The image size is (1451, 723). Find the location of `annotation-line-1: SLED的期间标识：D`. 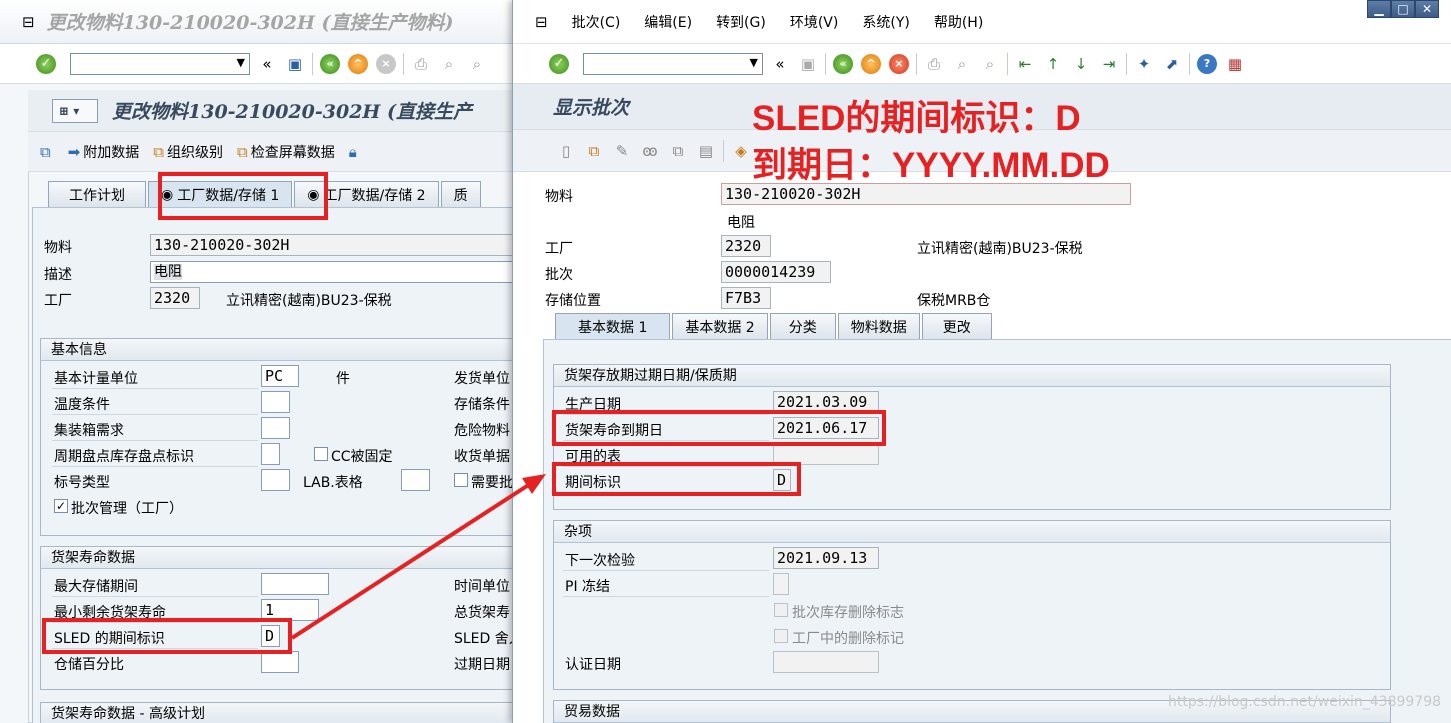

annotation-line-1: SLED的期间标识：D is located at coordinates (916, 118).